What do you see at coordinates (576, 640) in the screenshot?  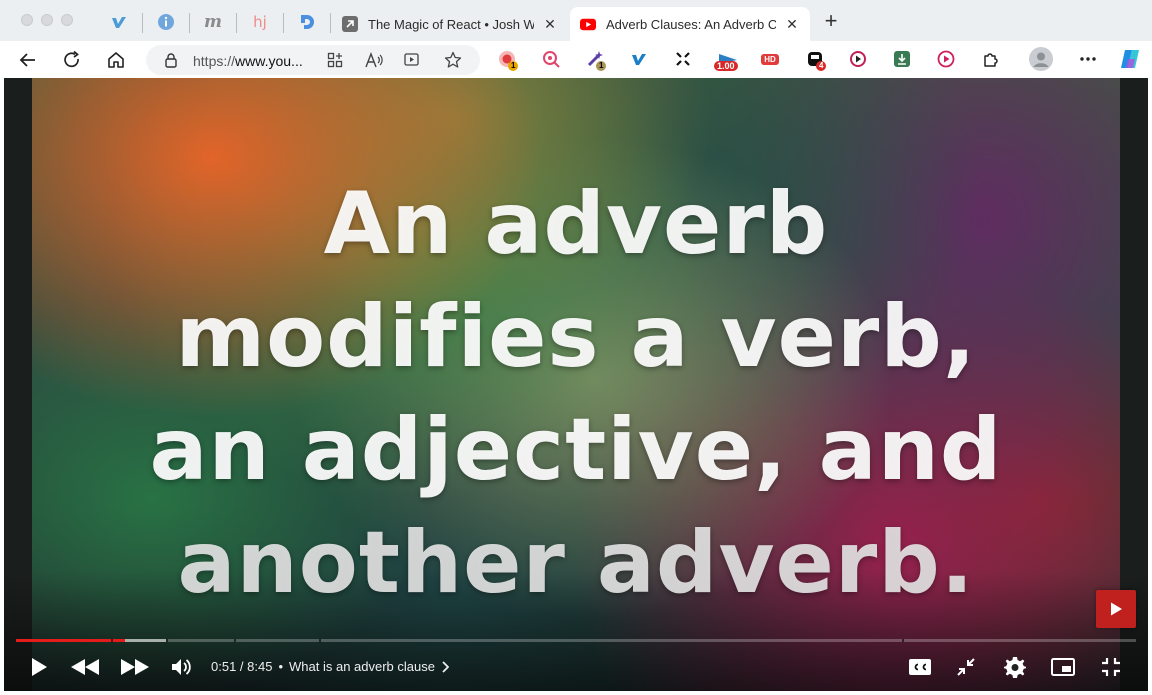 I see `progress-bar` at bounding box center [576, 640].